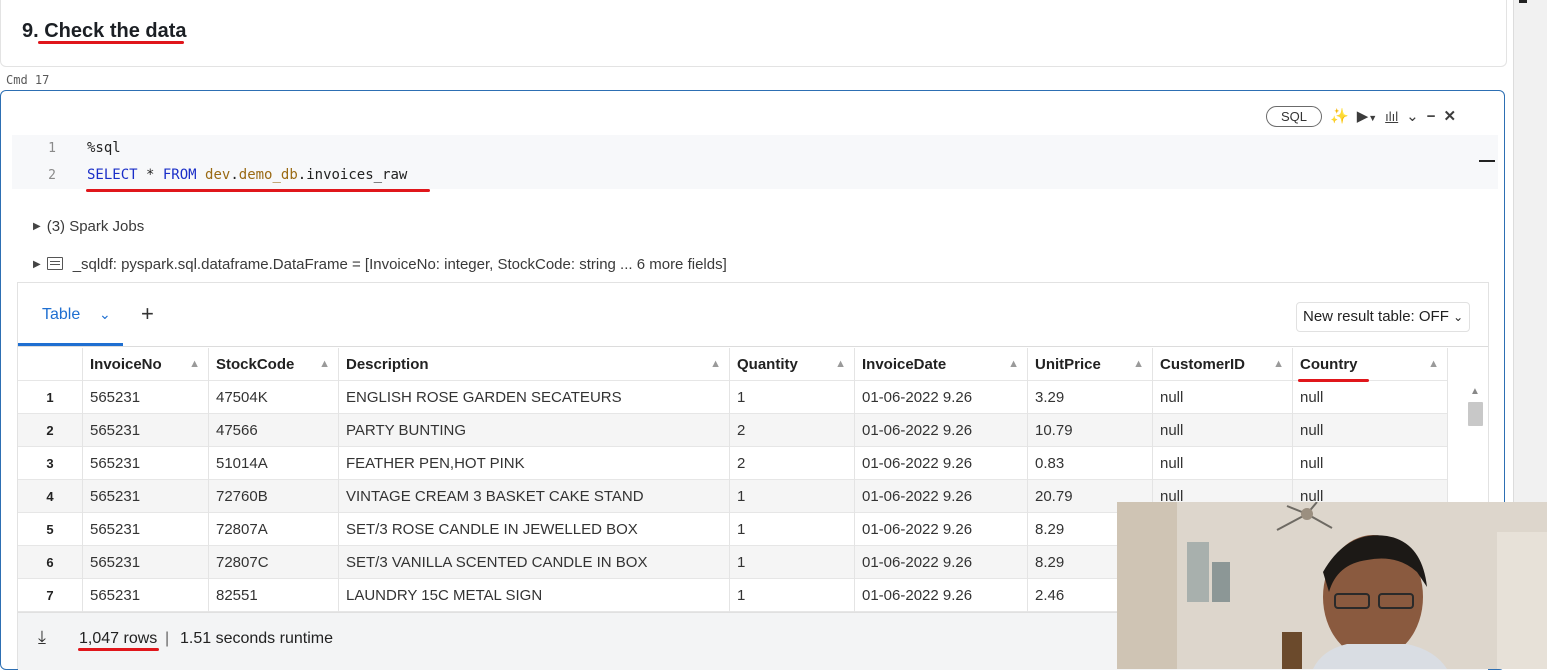  What do you see at coordinates (28, 80) in the screenshot?
I see `cmd-label: Cmd 17` at bounding box center [28, 80].